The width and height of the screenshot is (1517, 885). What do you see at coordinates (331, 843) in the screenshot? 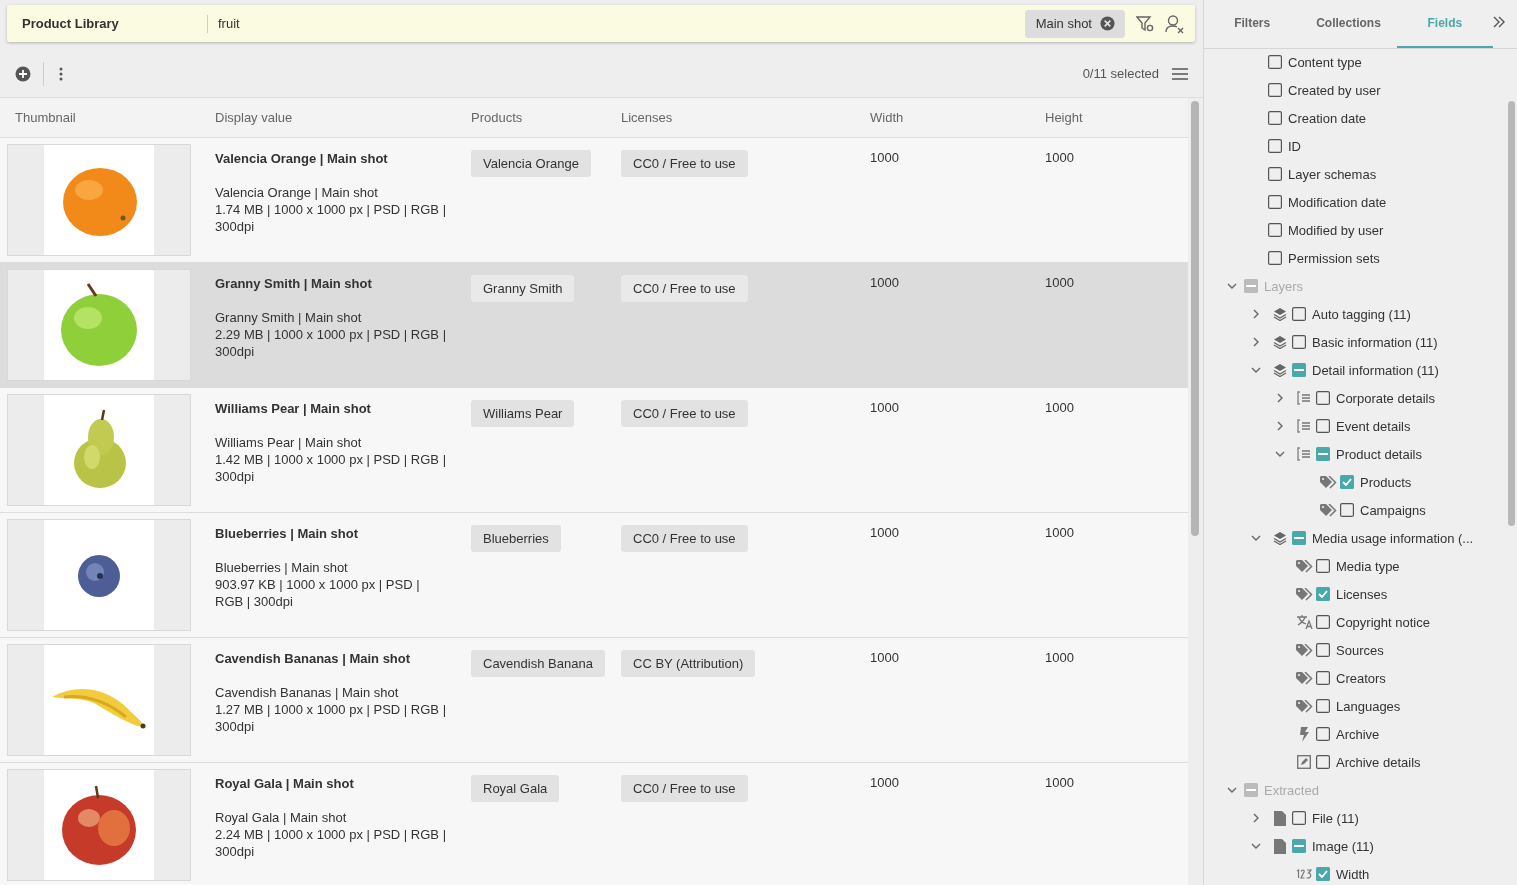
I see `asset-details: 2.24 MB | 1000 x 1000 px | PSD | RGB | 300dpi` at bounding box center [331, 843].